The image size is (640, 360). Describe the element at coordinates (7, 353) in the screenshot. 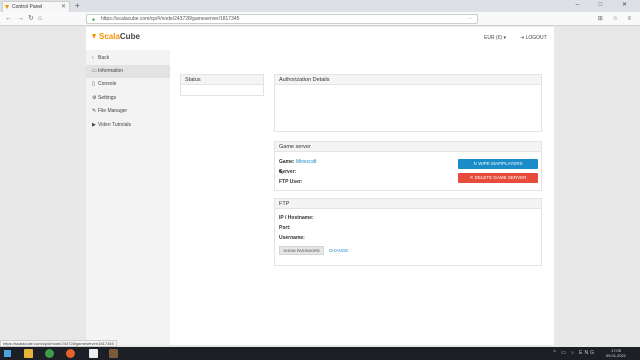

I see `windows-start-icon` at that location.